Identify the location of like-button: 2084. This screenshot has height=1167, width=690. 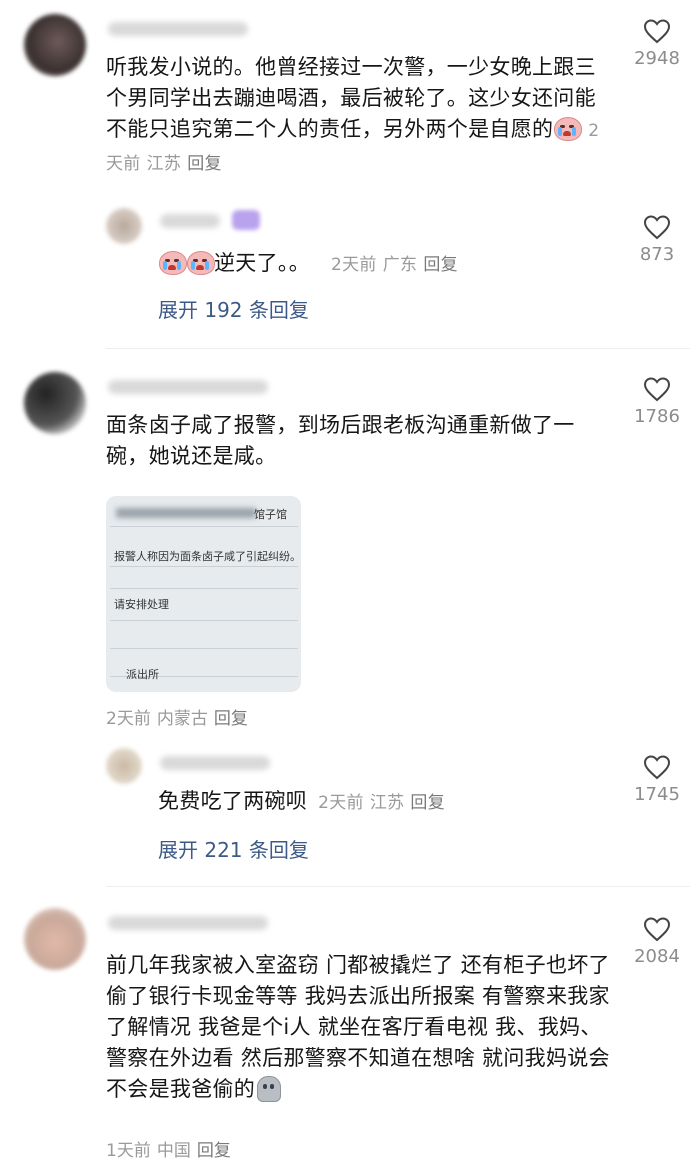
(656, 941).